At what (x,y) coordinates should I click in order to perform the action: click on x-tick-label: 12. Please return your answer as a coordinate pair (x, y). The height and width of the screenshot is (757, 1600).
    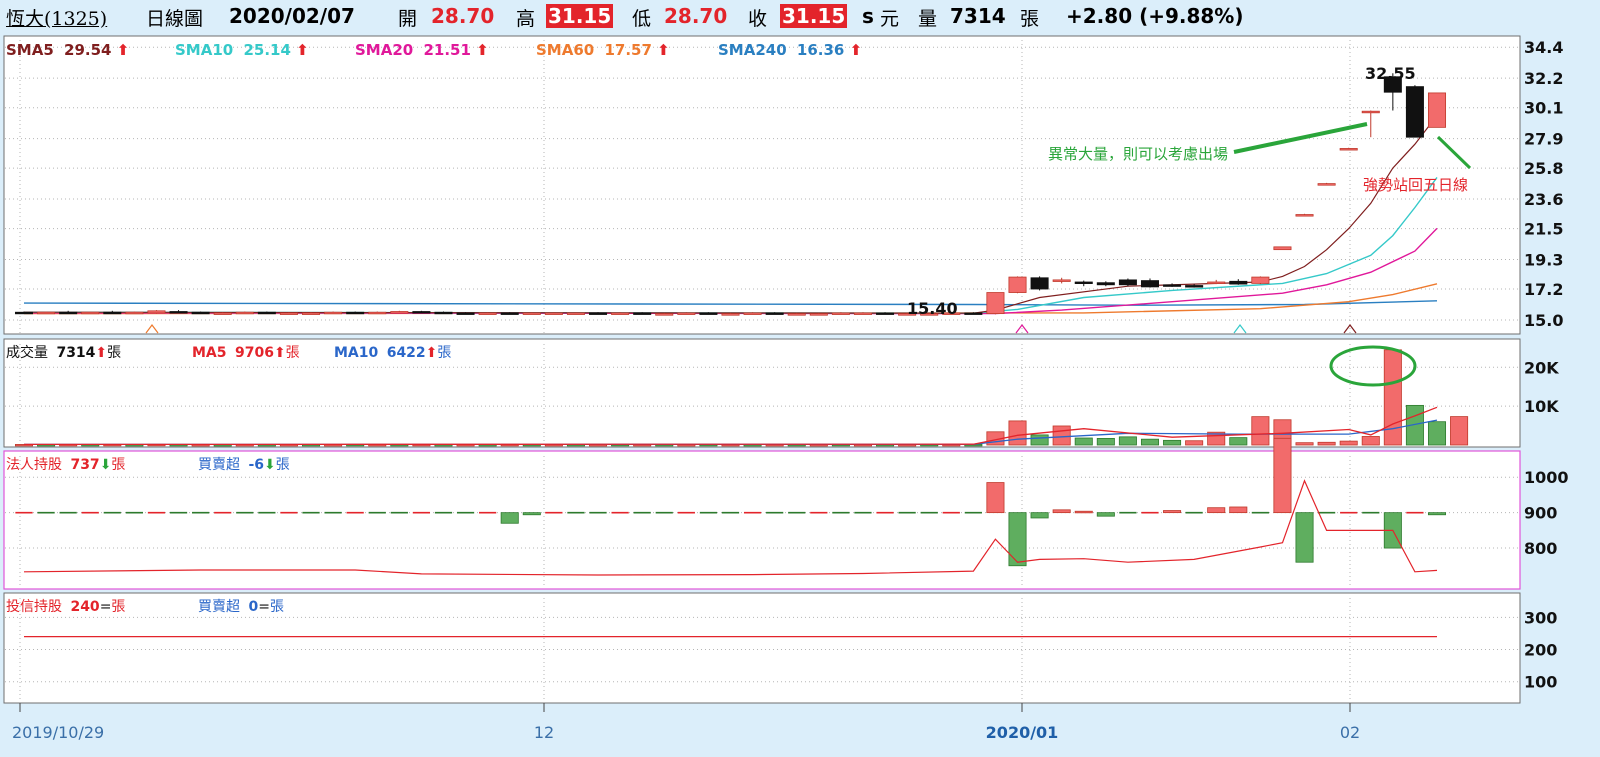
    Looking at the image, I should click on (544, 732).